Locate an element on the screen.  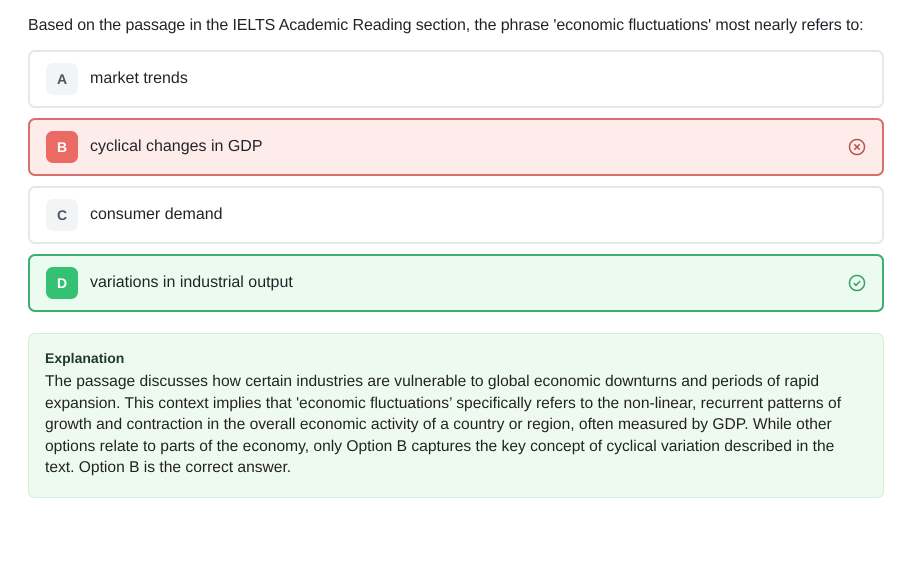
close-circle-icon is located at coordinates (857, 147).